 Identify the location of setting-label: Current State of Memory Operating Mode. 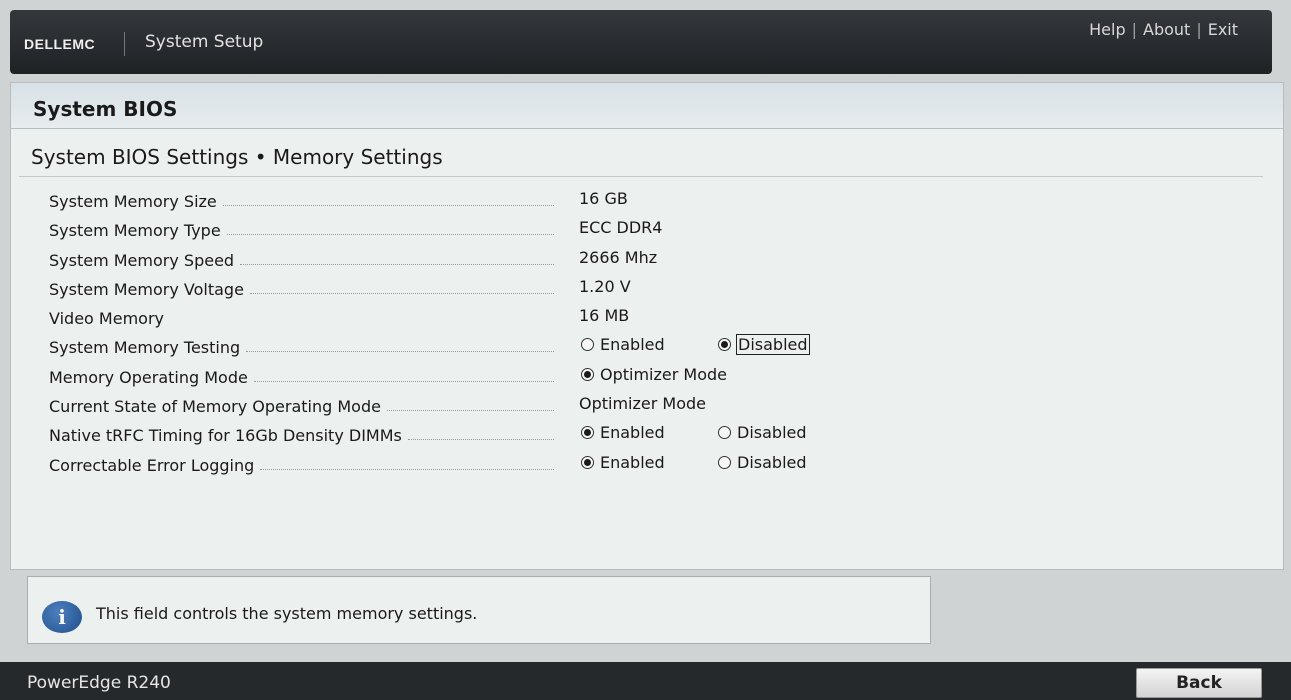
(215, 407).